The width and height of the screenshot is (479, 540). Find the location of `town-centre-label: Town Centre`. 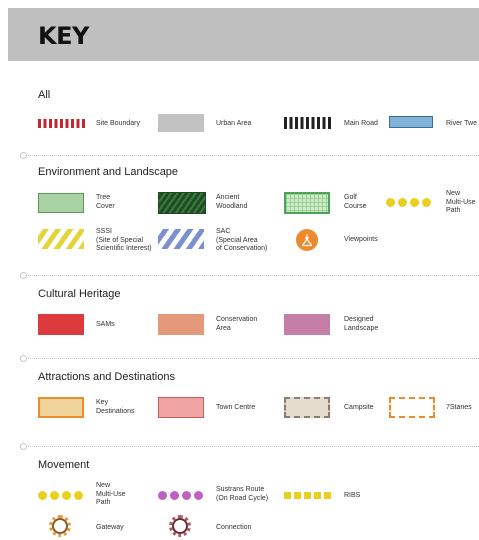

town-centre-label: Town Centre is located at coordinates (236, 407).